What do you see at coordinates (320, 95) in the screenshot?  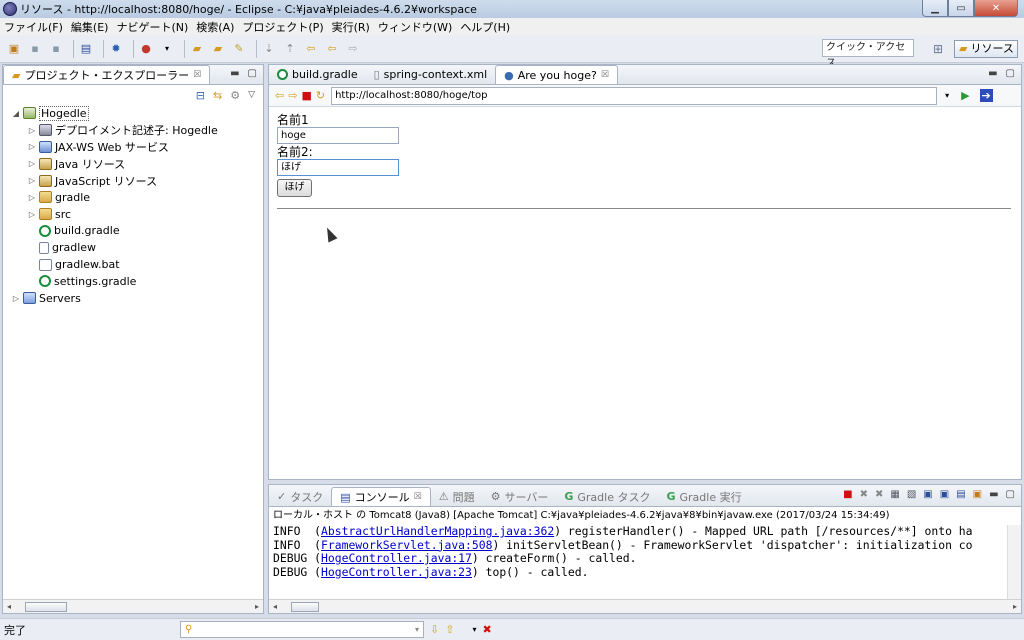 I see `refresh-icon: ↻` at bounding box center [320, 95].